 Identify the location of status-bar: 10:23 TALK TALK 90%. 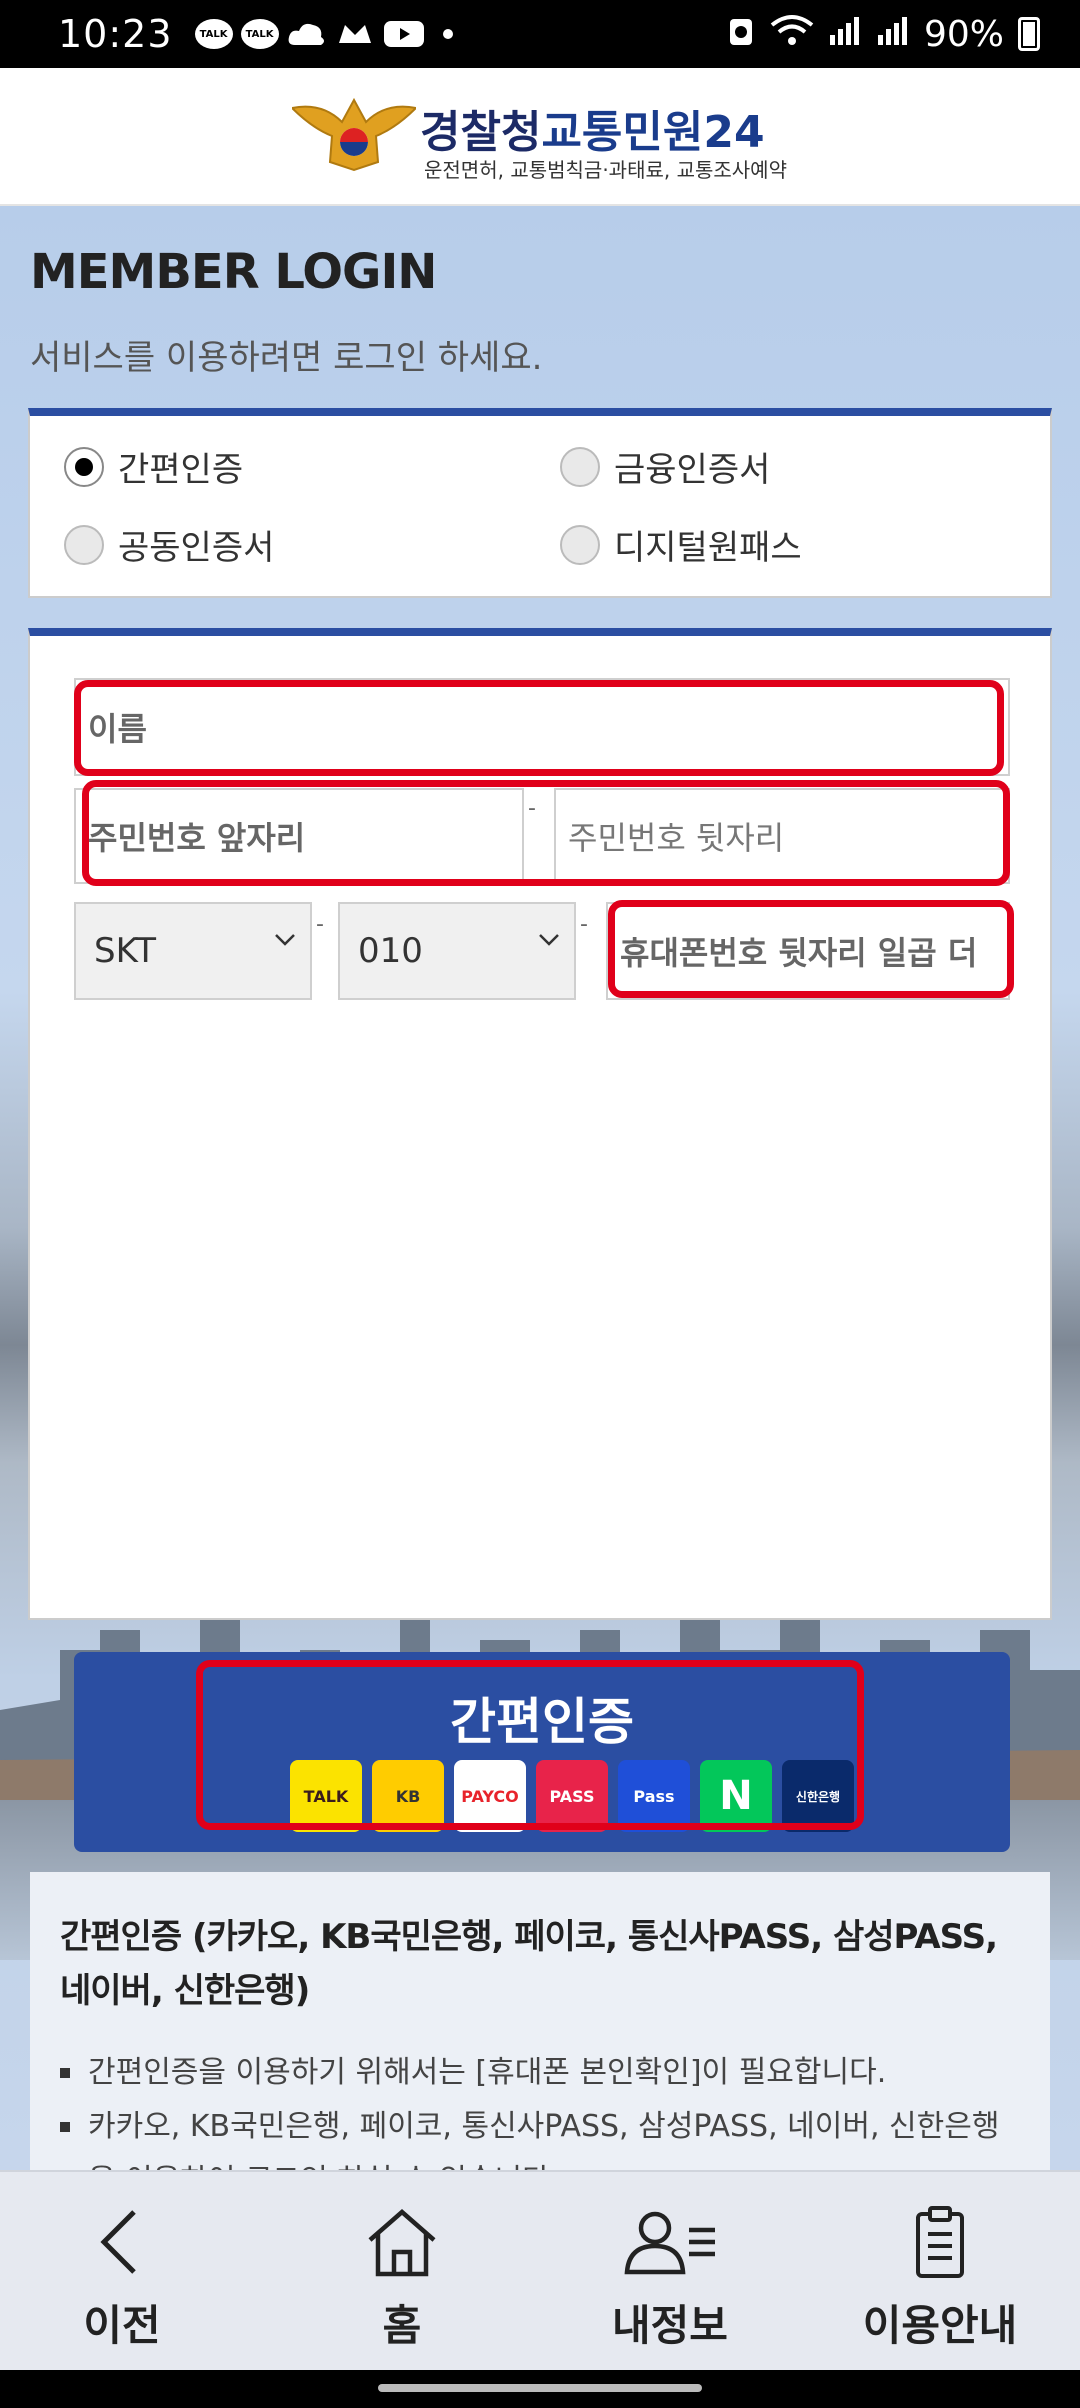
(540, 34).